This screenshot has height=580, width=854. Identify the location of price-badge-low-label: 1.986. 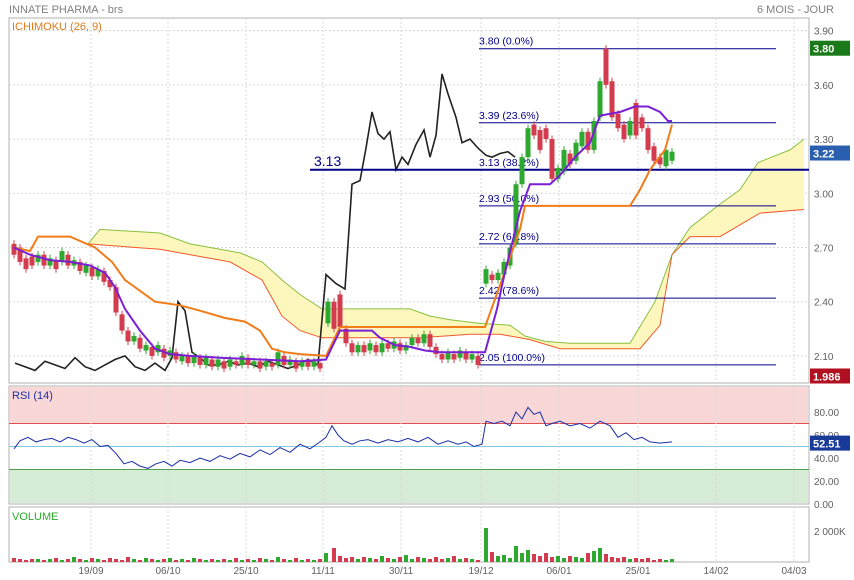
(827, 377).